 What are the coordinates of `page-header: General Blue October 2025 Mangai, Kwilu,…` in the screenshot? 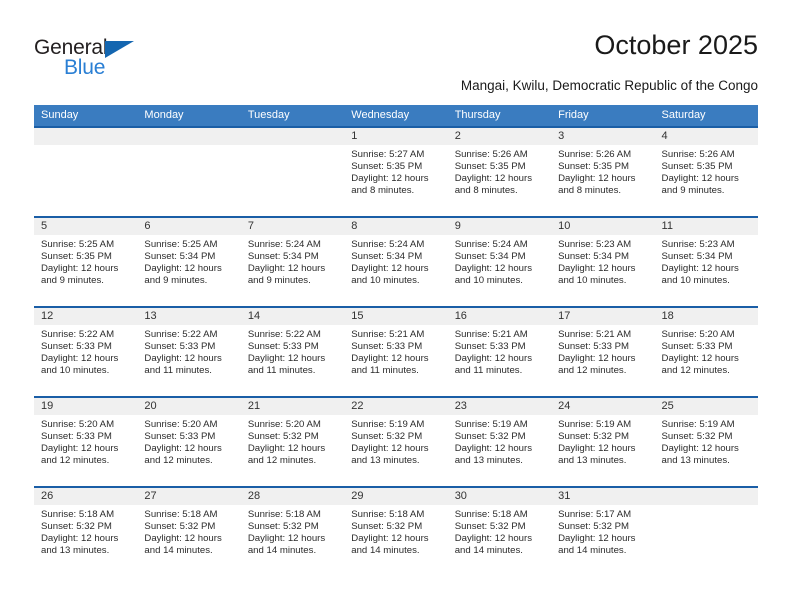 It's located at (396, 65).